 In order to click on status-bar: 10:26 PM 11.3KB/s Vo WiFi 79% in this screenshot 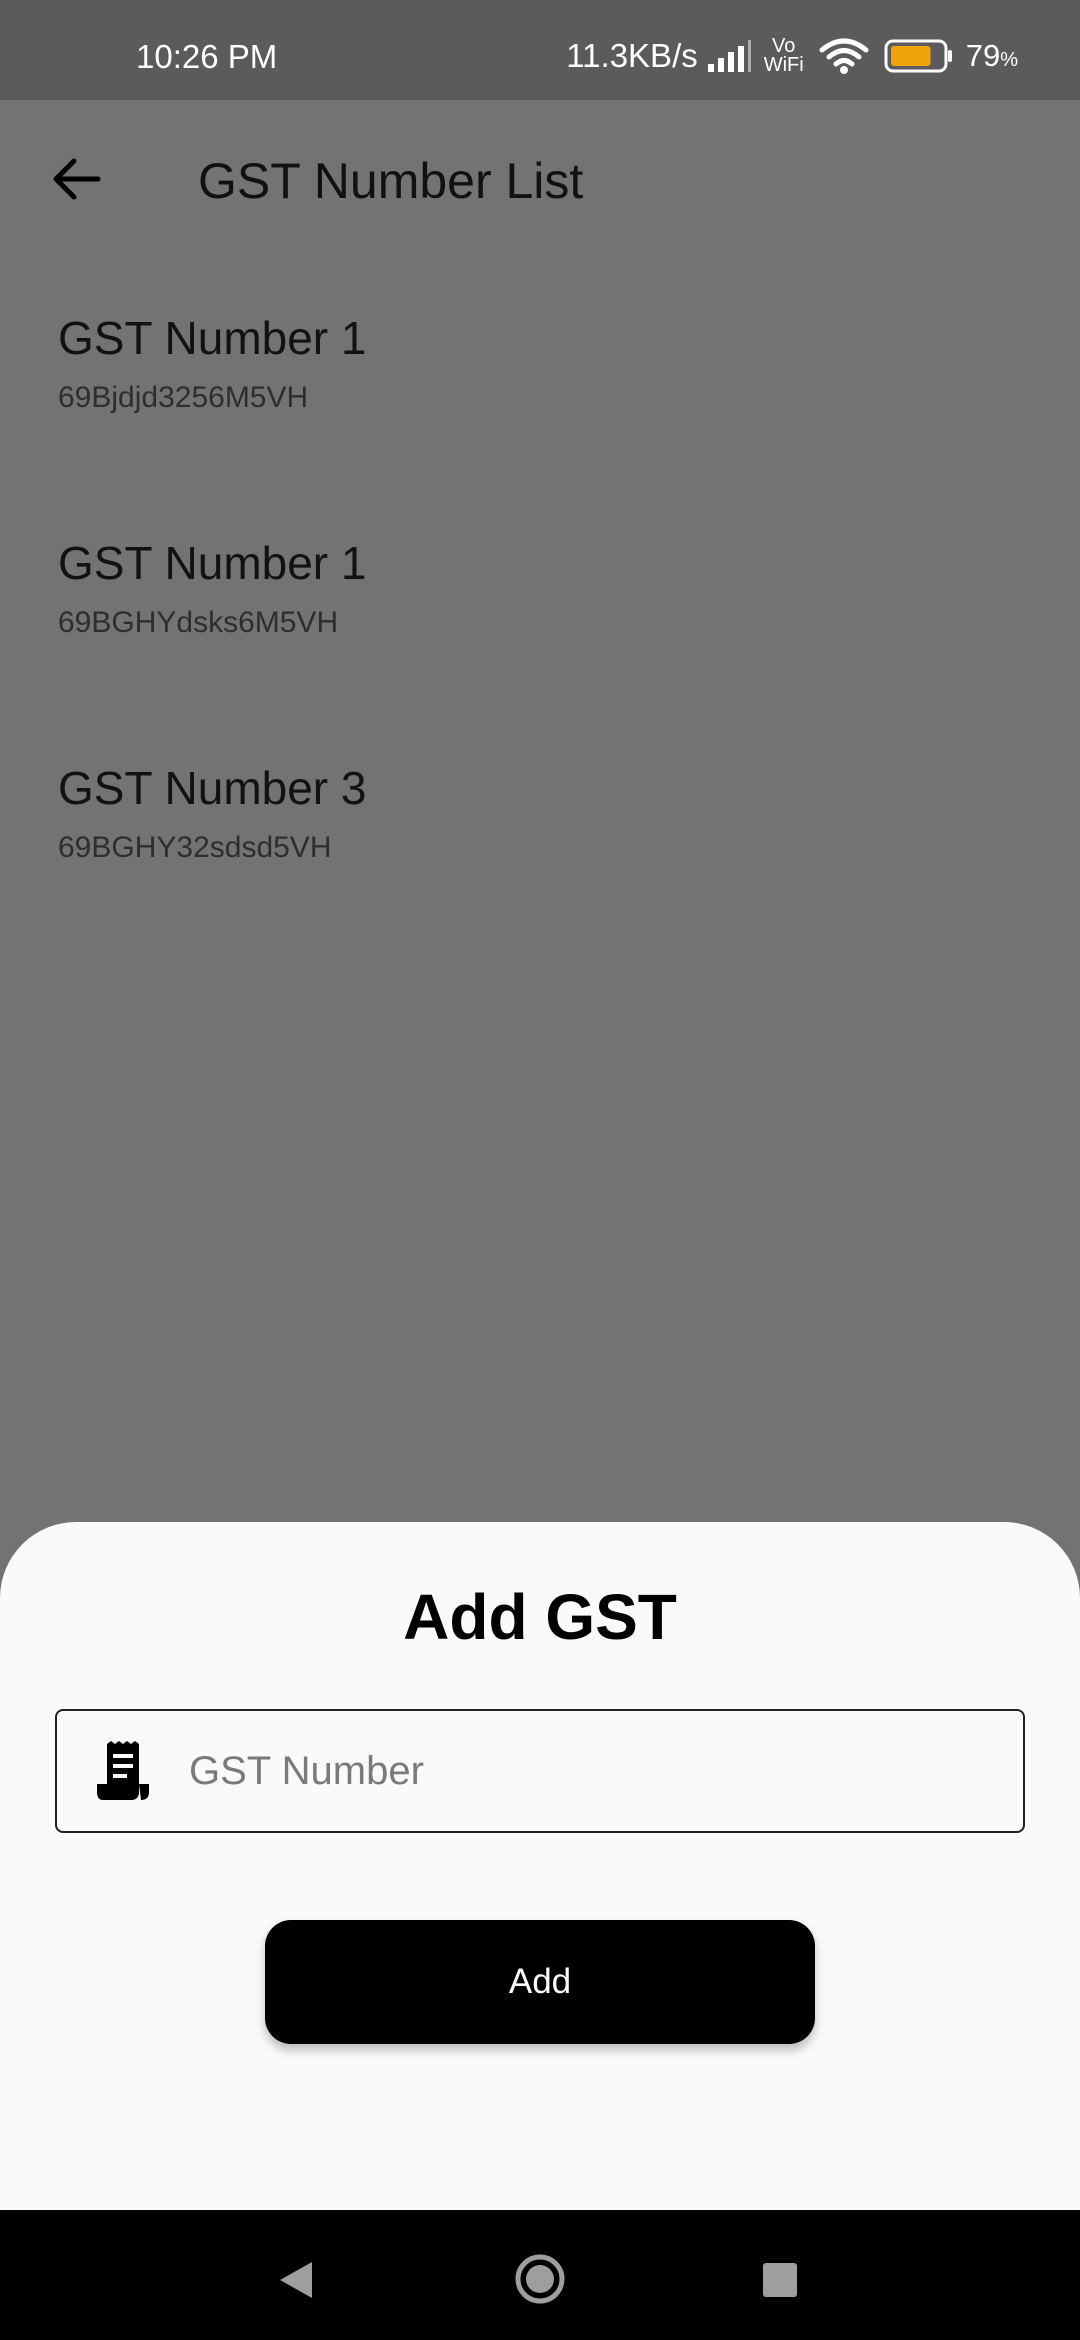, I will do `click(540, 50)`.